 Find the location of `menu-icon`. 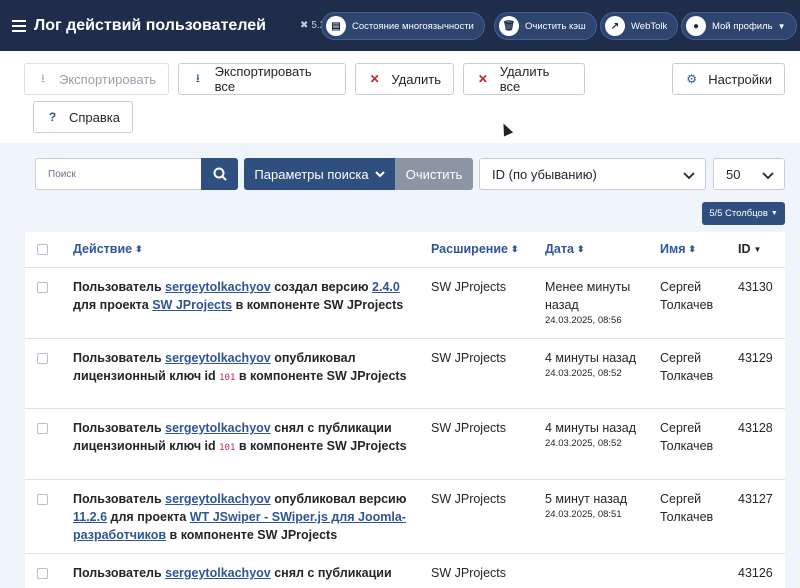

menu-icon is located at coordinates (19, 25).